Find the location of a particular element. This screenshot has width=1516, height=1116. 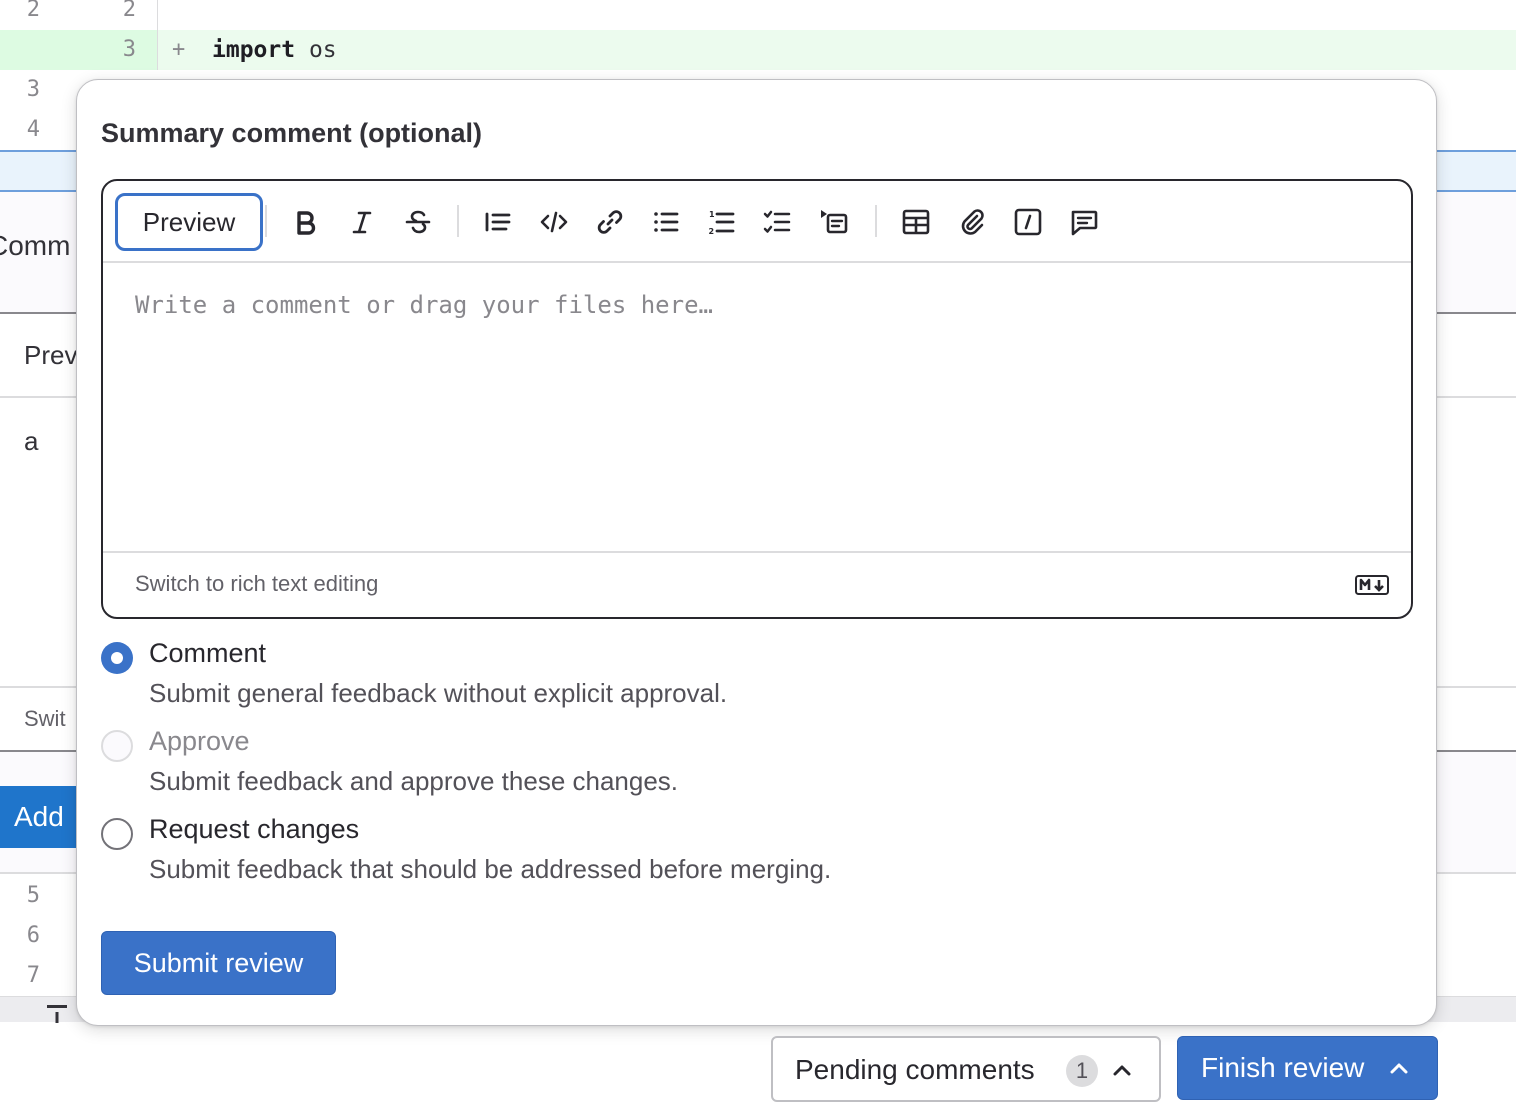

comment-template-button is located at coordinates (1084, 222).